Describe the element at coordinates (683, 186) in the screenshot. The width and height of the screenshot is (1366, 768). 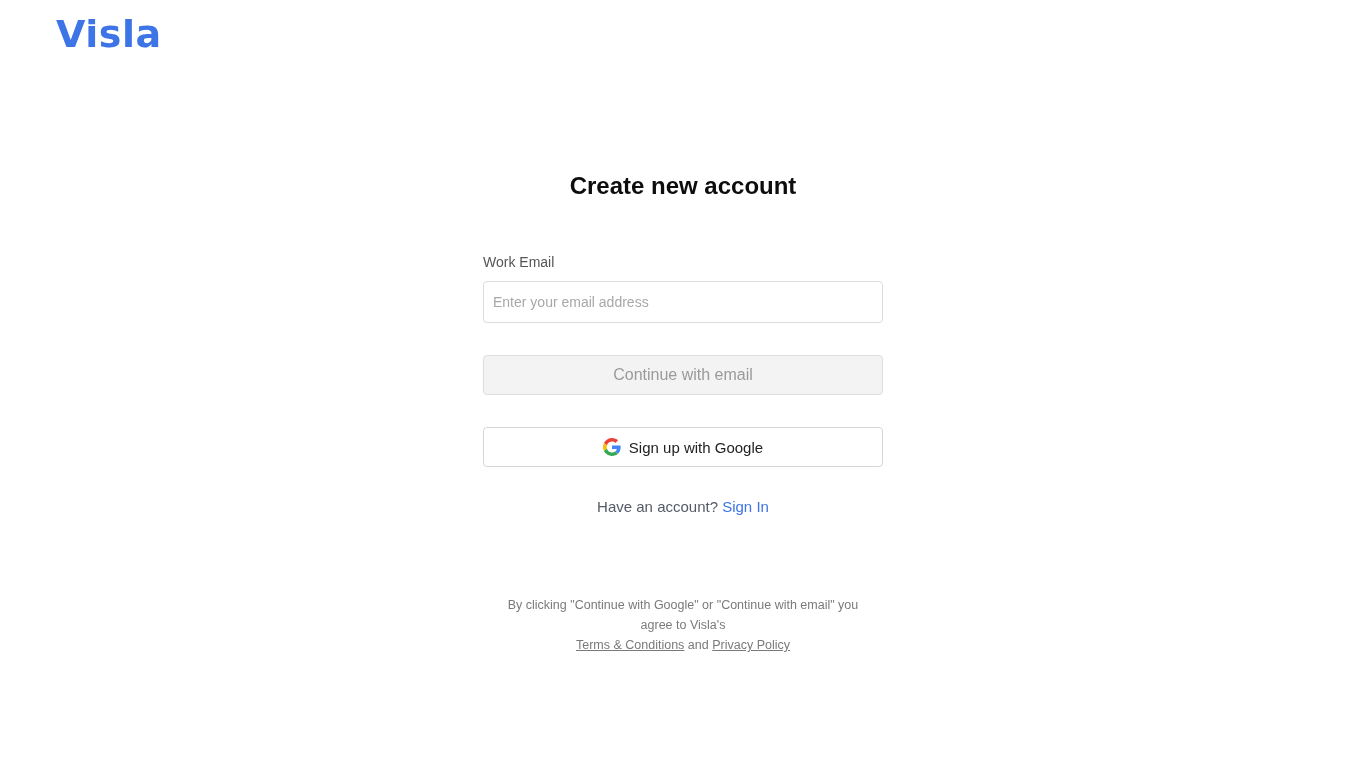
I see `page-title: Create new account` at that location.